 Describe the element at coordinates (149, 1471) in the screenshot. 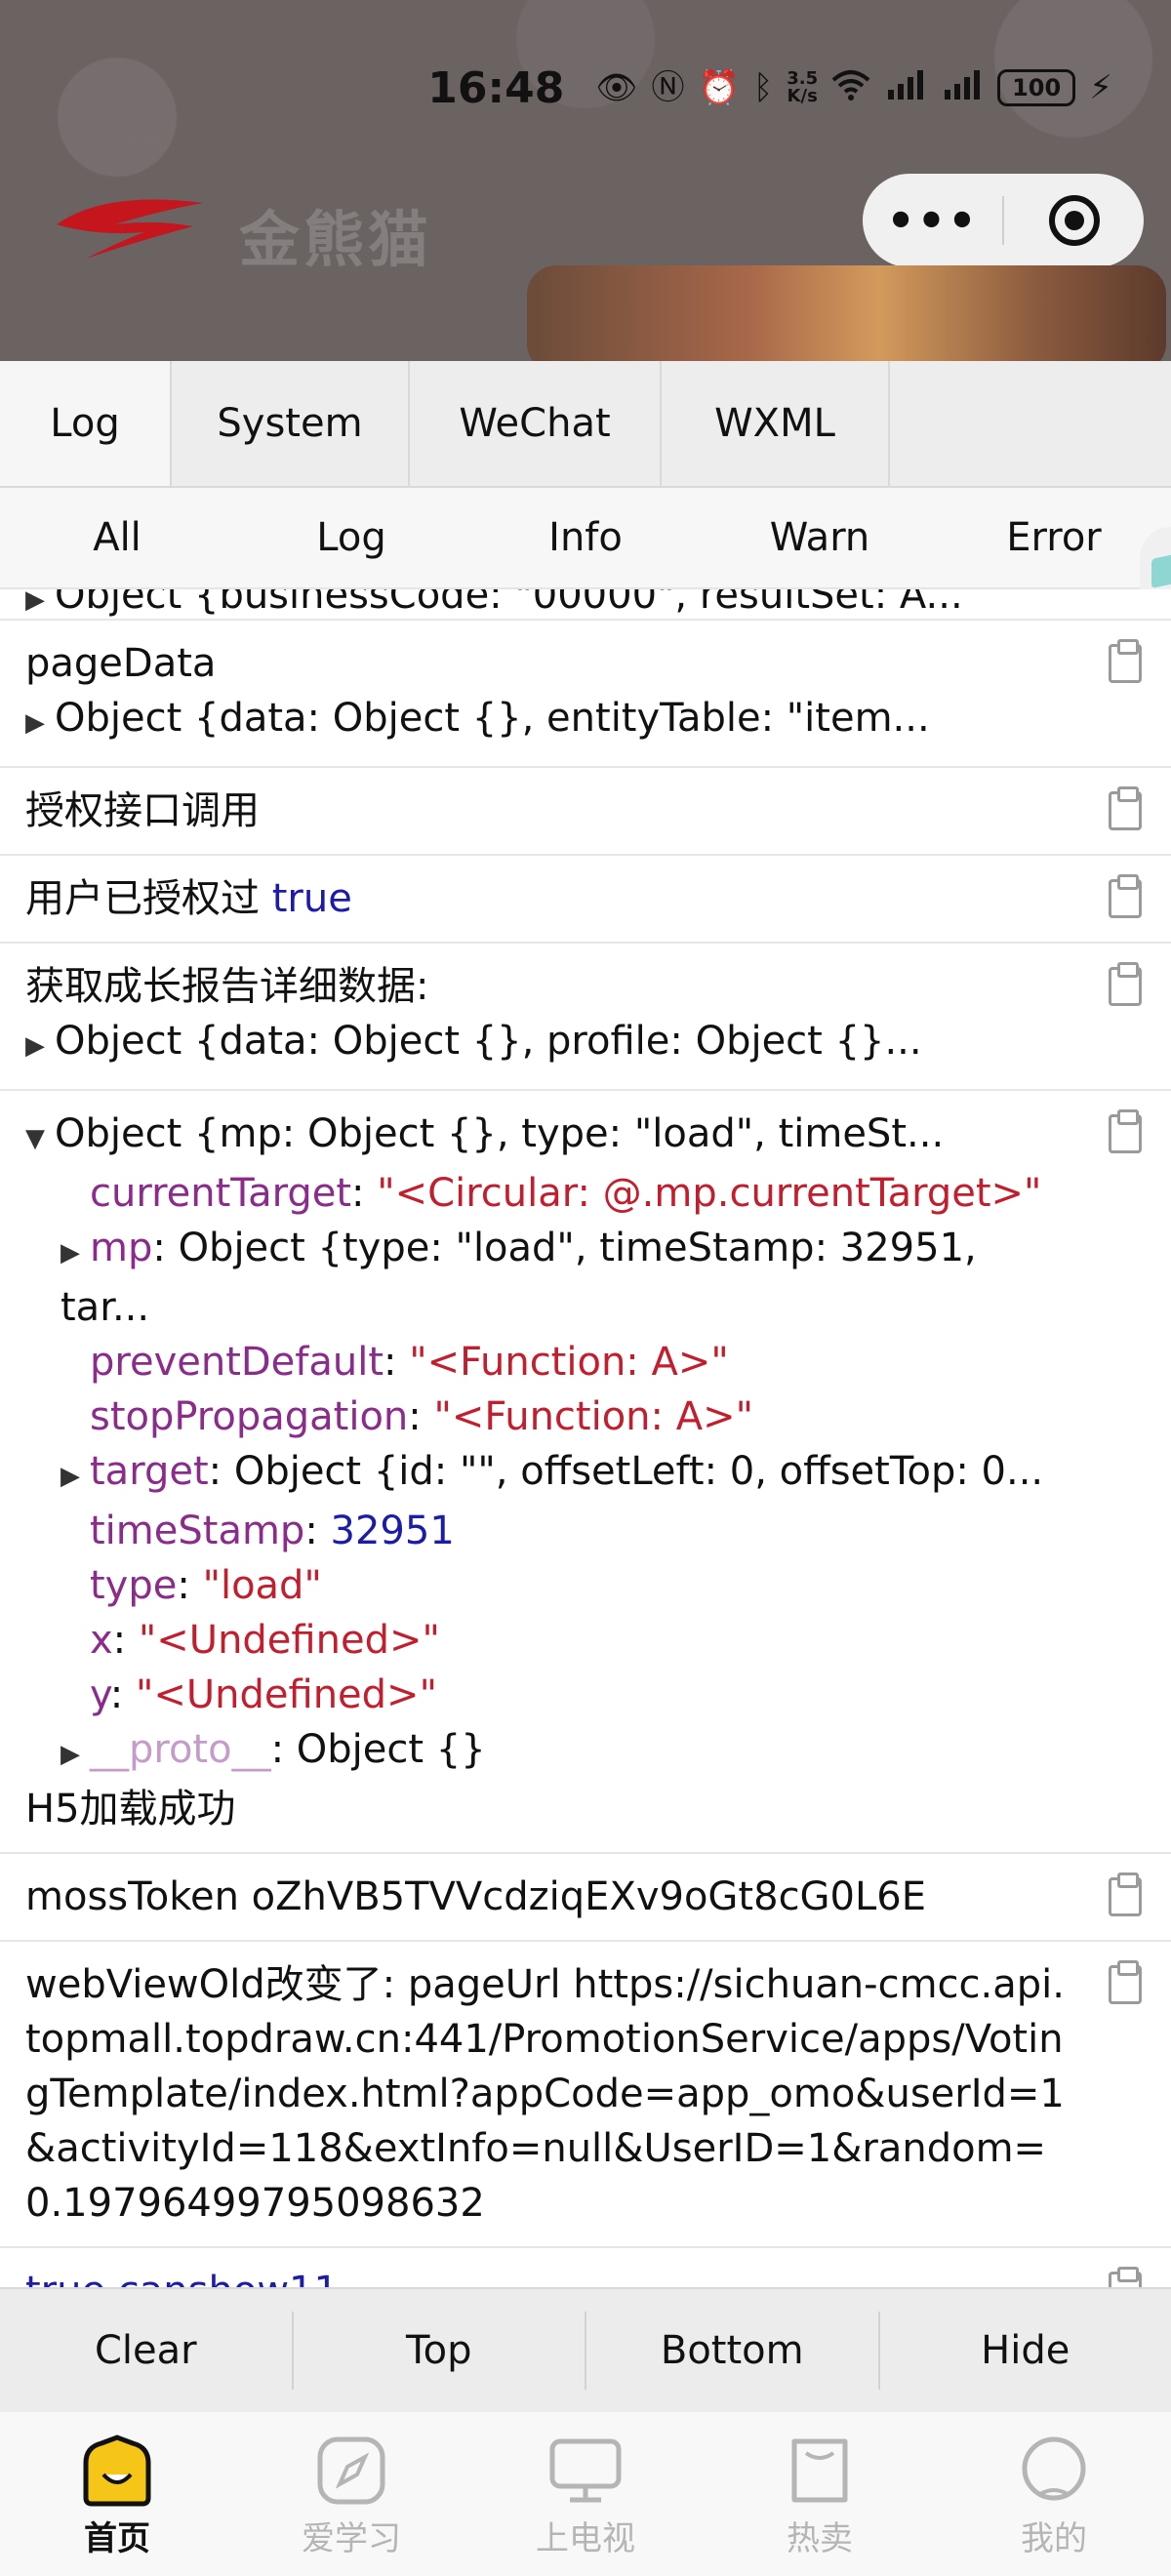

I see `prop-key: target` at that location.